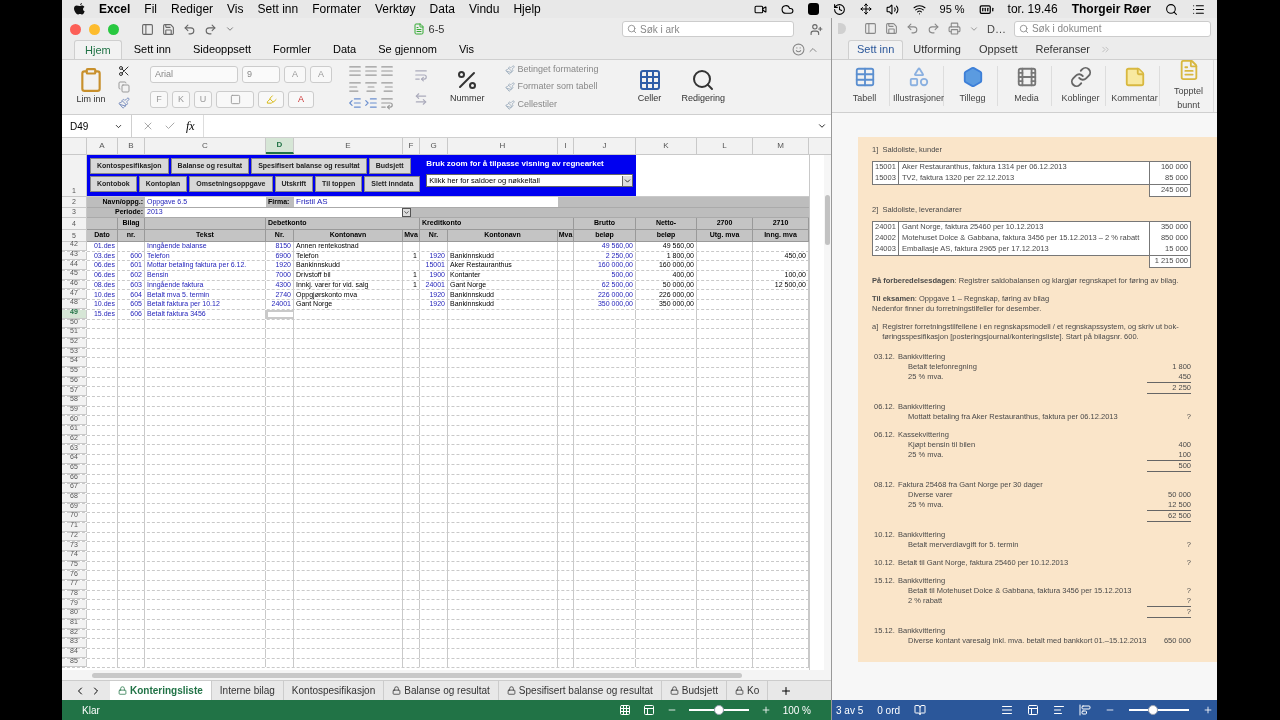 The image size is (1280, 720). Describe the element at coordinates (371, 103) in the screenshot. I see `indent-increase-icon` at that location.